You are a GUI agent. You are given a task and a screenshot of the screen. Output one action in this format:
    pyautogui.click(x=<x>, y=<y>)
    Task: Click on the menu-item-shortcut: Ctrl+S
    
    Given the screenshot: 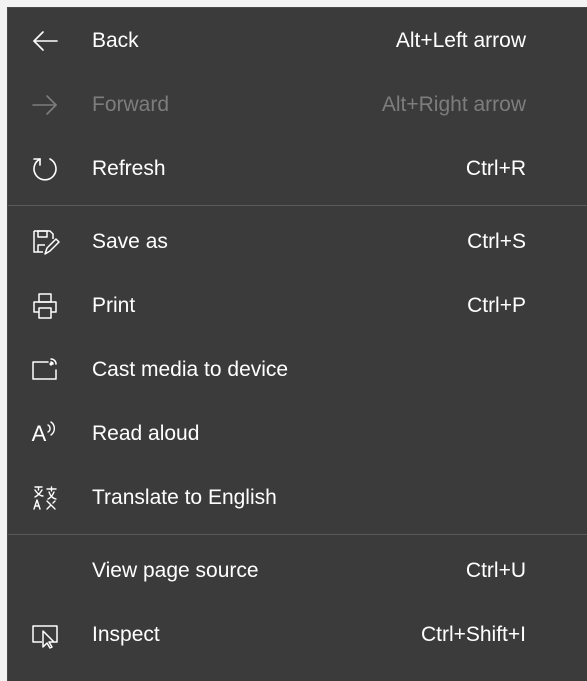 What is the action you would take?
    pyautogui.click(x=496, y=241)
    